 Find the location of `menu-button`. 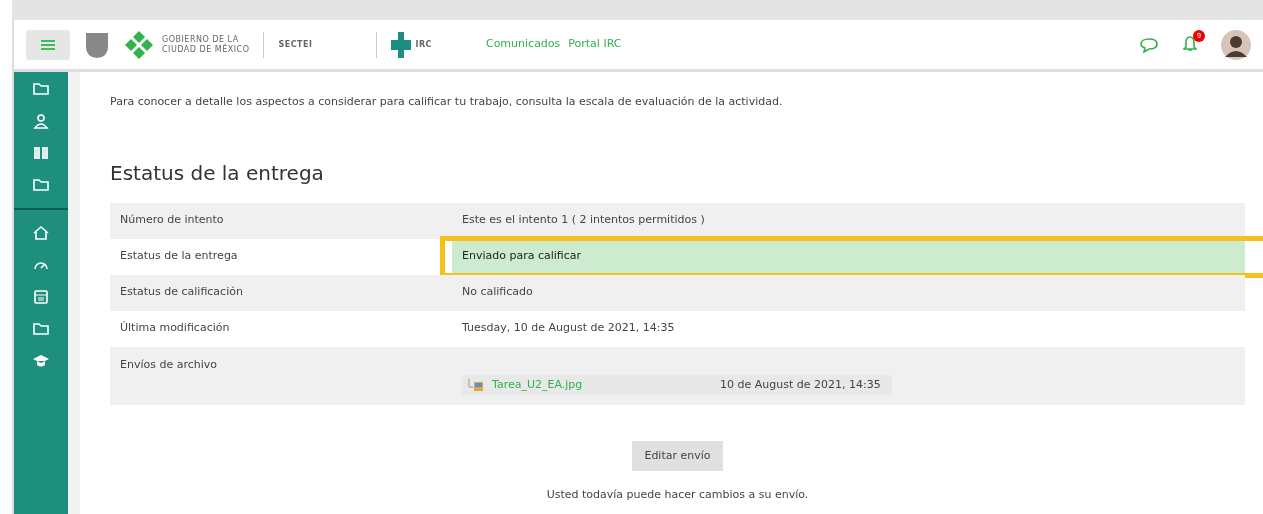

menu-button is located at coordinates (48, 44).